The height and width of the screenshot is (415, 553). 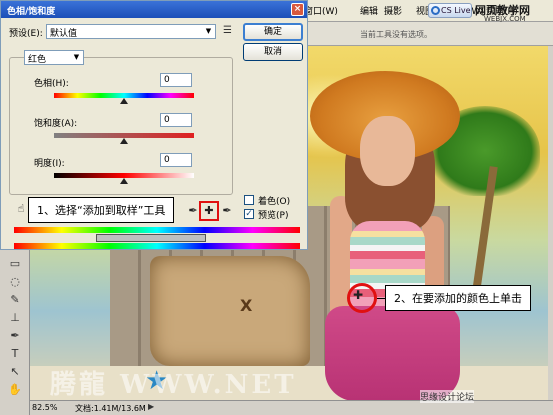 I want to click on stamp-tool-icon: ⊥, so click(x=15, y=318).